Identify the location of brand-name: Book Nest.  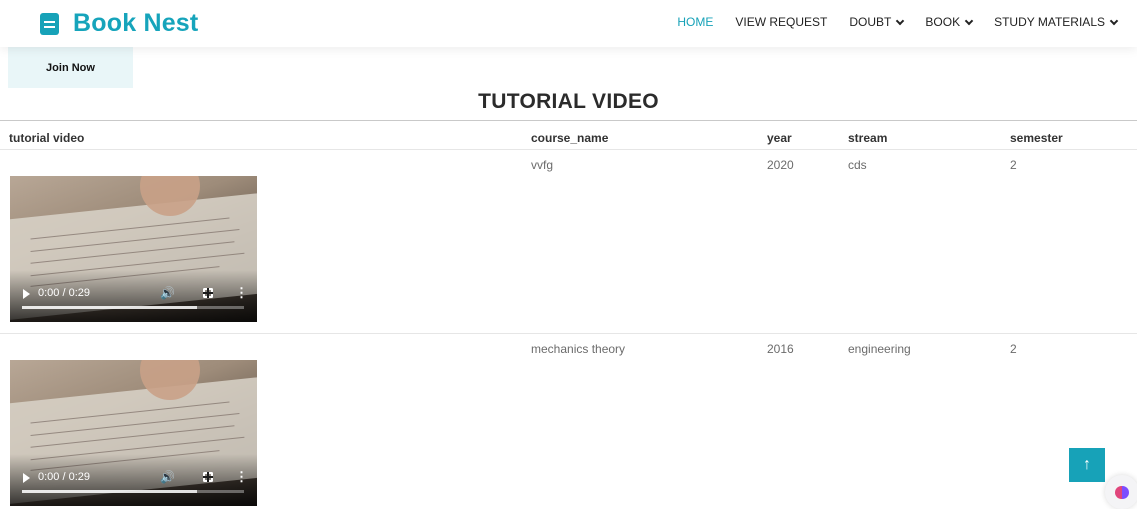
(136, 23).